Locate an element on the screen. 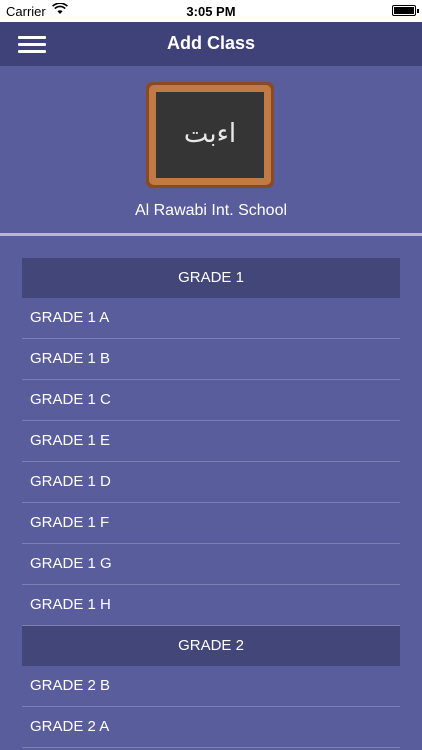 The height and width of the screenshot is (750, 422). section-header: GRADE 2 is located at coordinates (211, 646).